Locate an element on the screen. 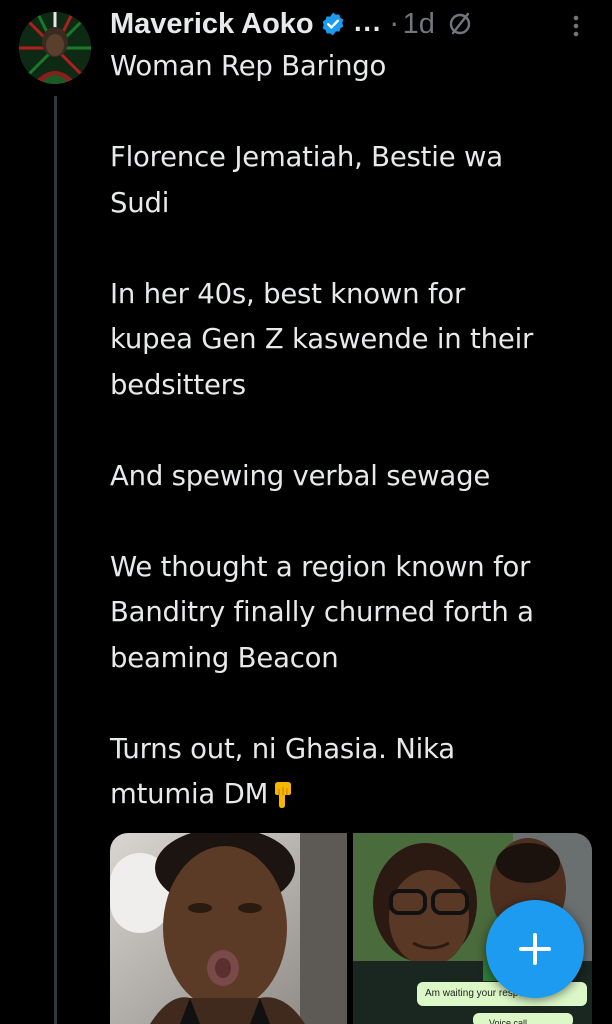  post-text-line: Florence Jematiah, Bestie wa is located at coordinates (306, 157).